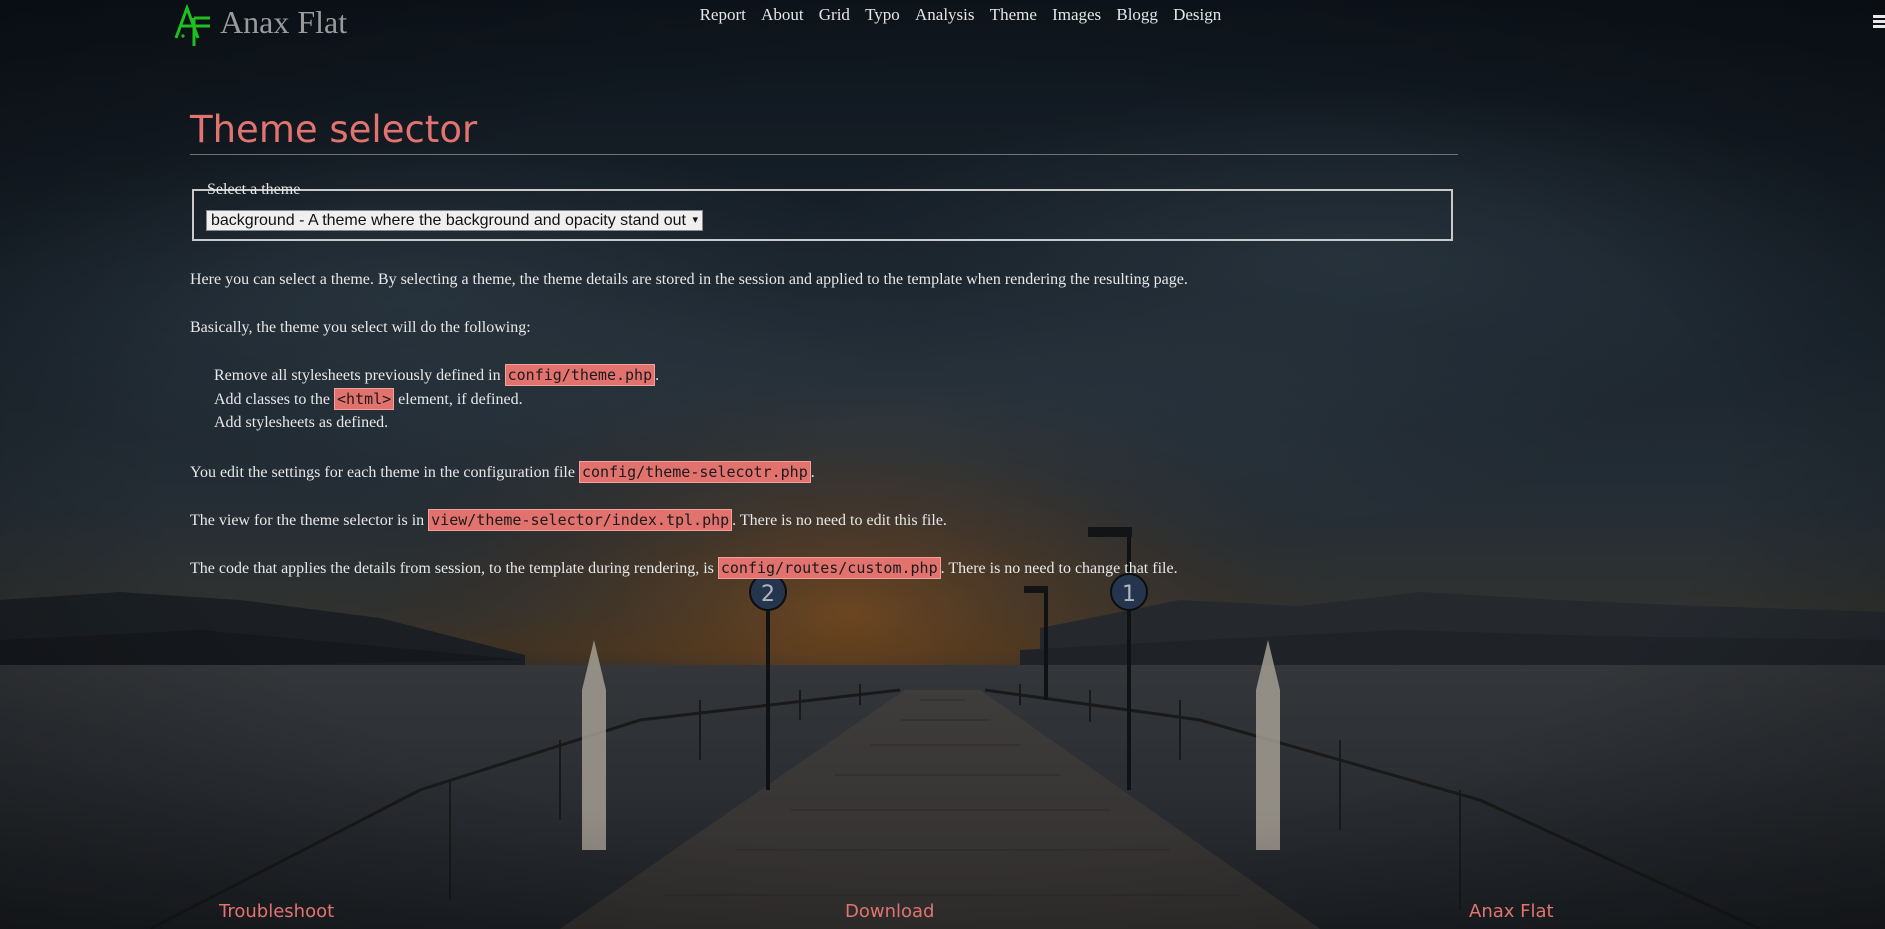 This screenshot has height=929, width=1885. What do you see at coordinates (1076, 15) in the screenshot?
I see `nav-item-images: Images` at bounding box center [1076, 15].